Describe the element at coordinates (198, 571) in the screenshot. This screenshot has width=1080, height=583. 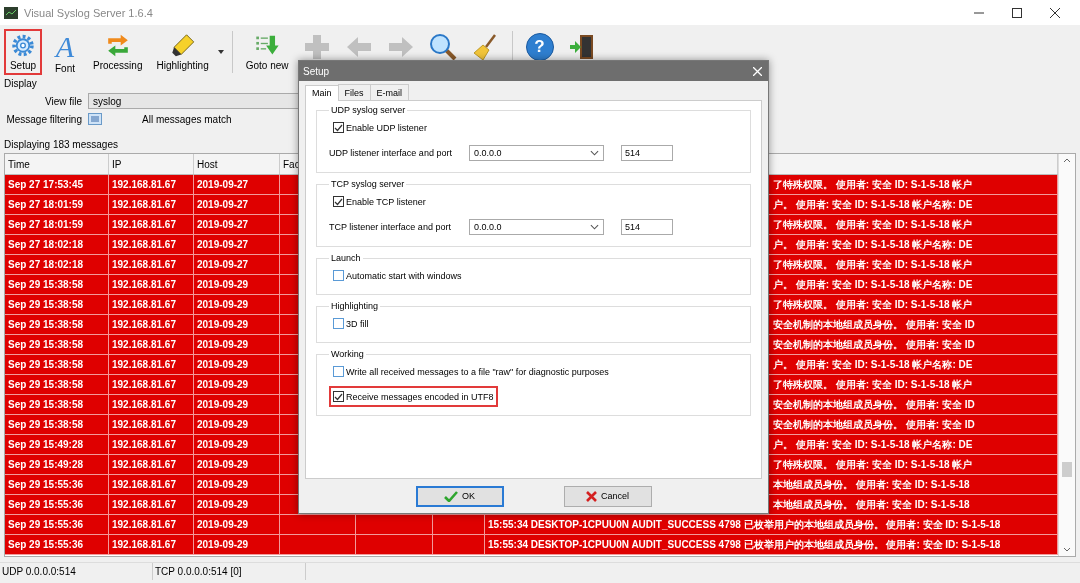
I see `status-text: TCP 0.0.0.0:514 [0]` at that location.